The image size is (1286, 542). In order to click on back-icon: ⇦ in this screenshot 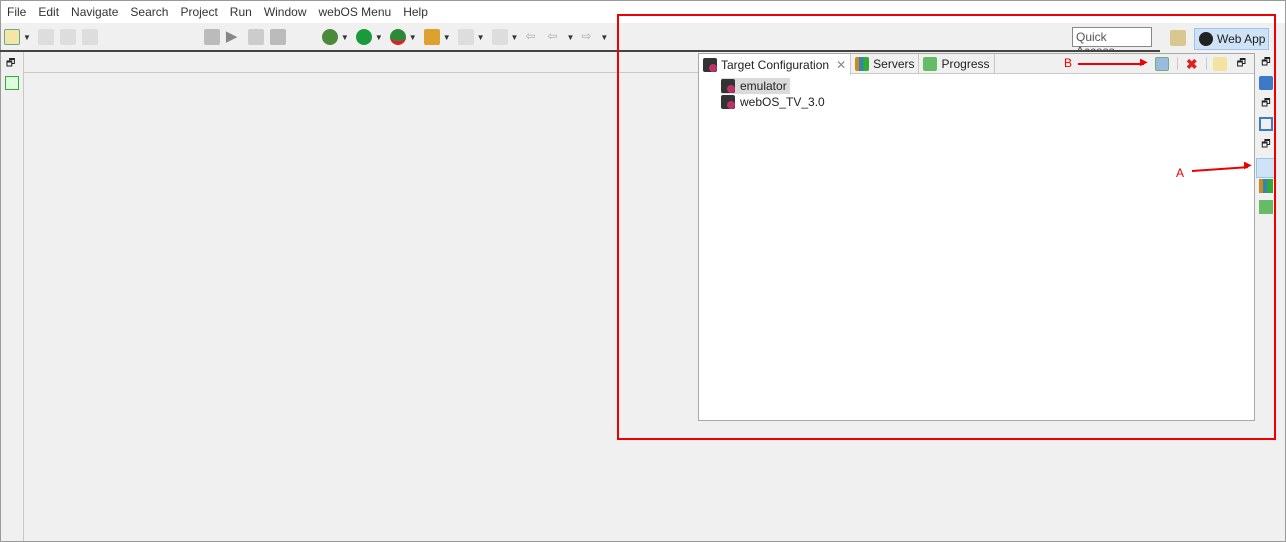, I will do `click(555, 37)`.